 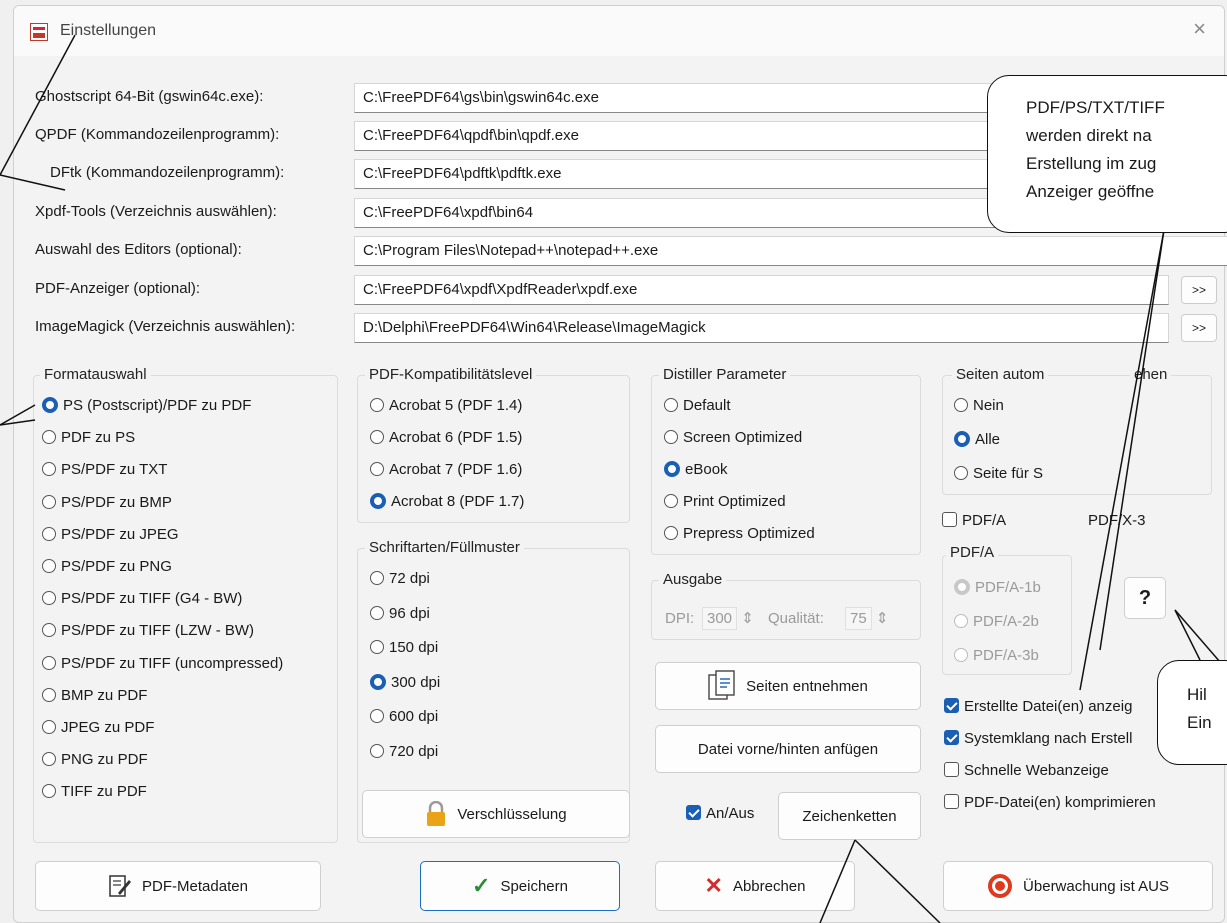 What do you see at coordinates (1095, 107) in the screenshot?
I see `callout-viewer-line-1: PDF/PS/TXT/TIFF` at bounding box center [1095, 107].